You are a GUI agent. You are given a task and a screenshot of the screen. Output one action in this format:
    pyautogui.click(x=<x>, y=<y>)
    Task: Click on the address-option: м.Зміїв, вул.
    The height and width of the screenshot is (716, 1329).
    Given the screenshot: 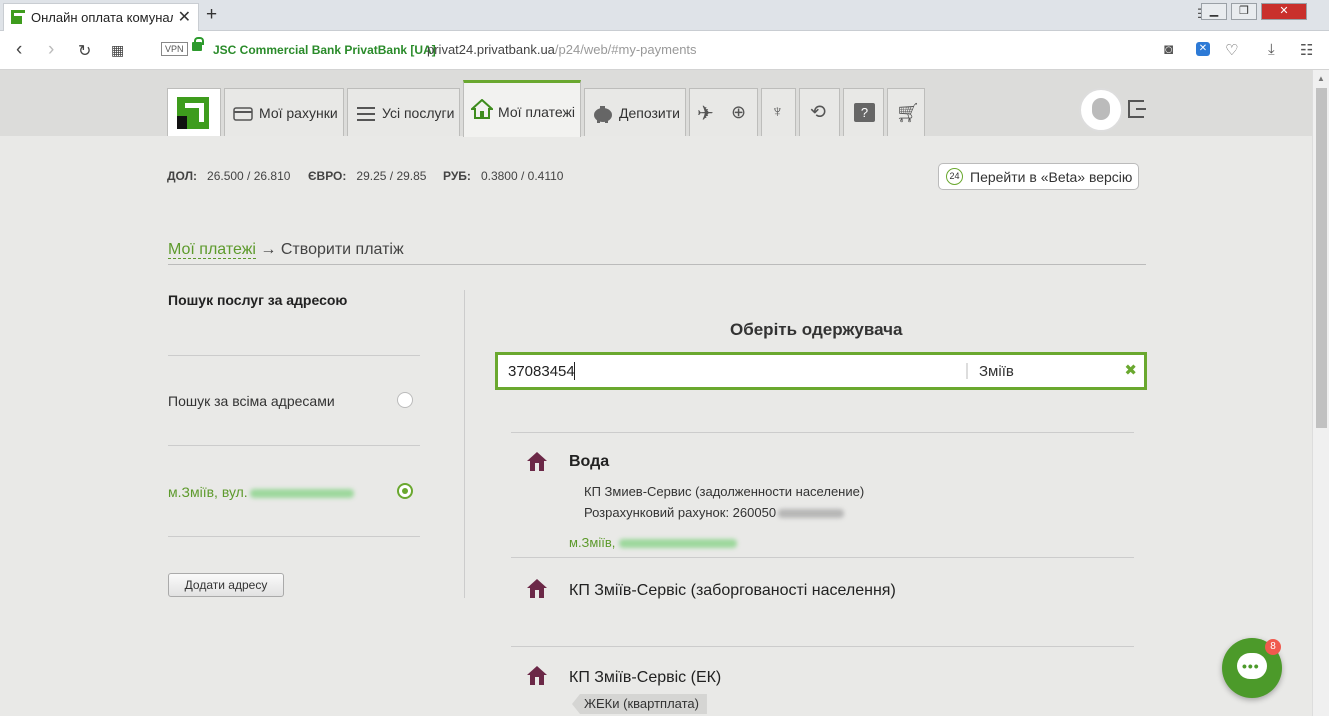 What is the action you would take?
    pyautogui.click(x=261, y=492)
    